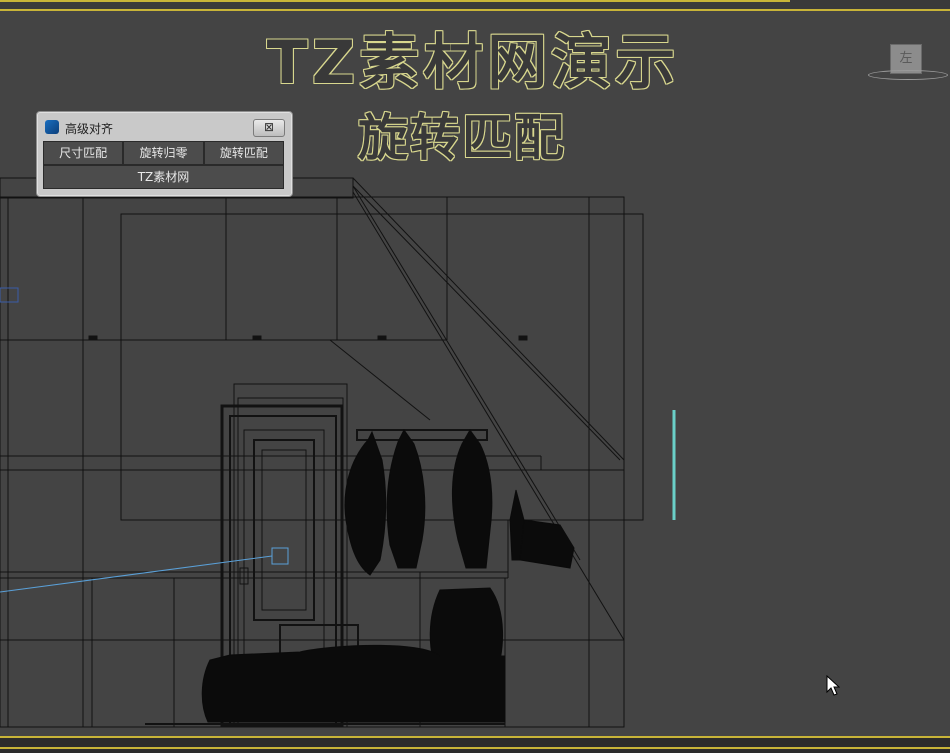  What do you see at coordinates (163, 177) in the screenshot?
I see `tz-site-button: TZ素材网` at bounding box center [163, 177].